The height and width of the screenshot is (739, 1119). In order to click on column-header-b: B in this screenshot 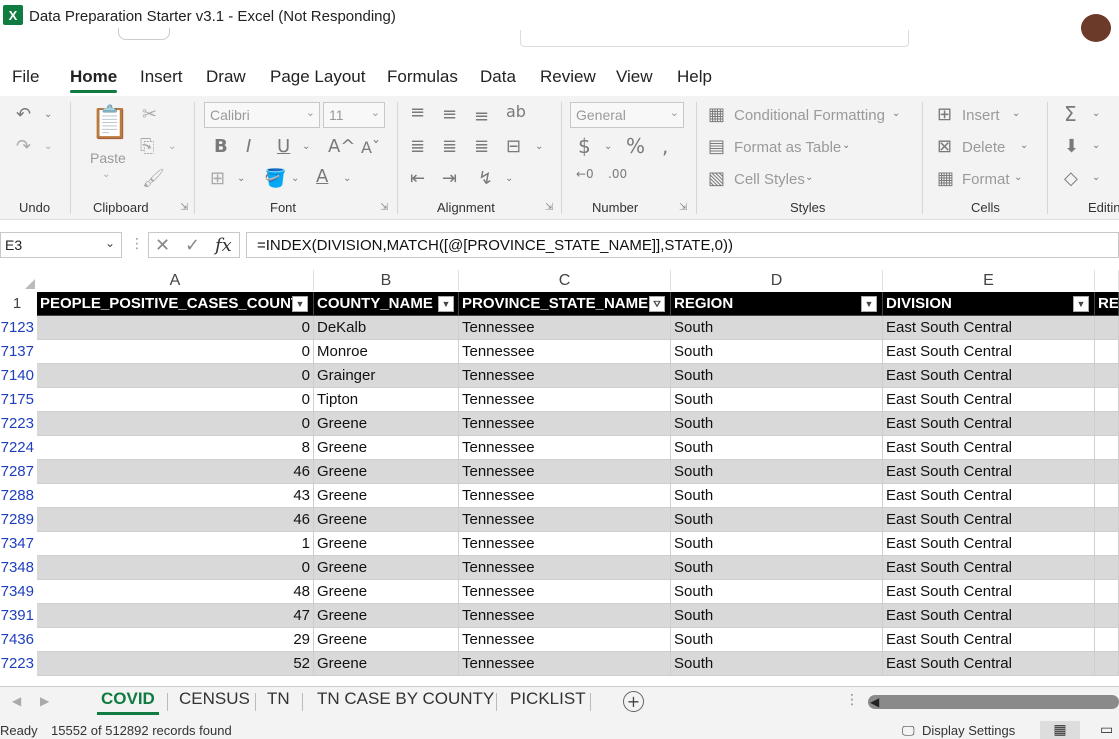, I will do `click(386, 280)`.